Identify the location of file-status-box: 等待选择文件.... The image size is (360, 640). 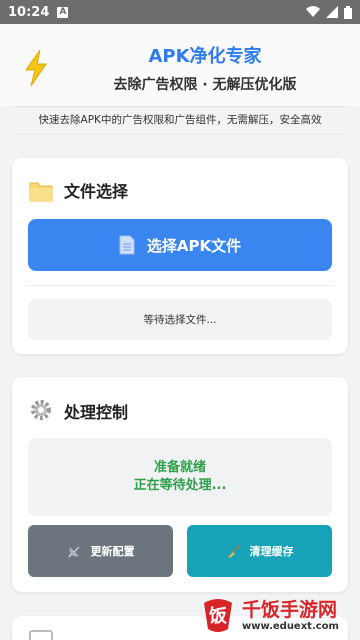
(180, 319).